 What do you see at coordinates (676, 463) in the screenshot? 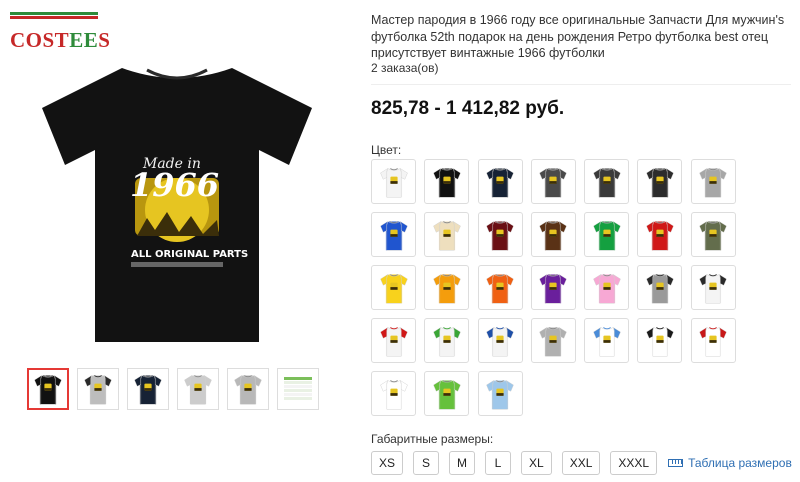
I see `ruler-icon` at bounding box center [676, 463].